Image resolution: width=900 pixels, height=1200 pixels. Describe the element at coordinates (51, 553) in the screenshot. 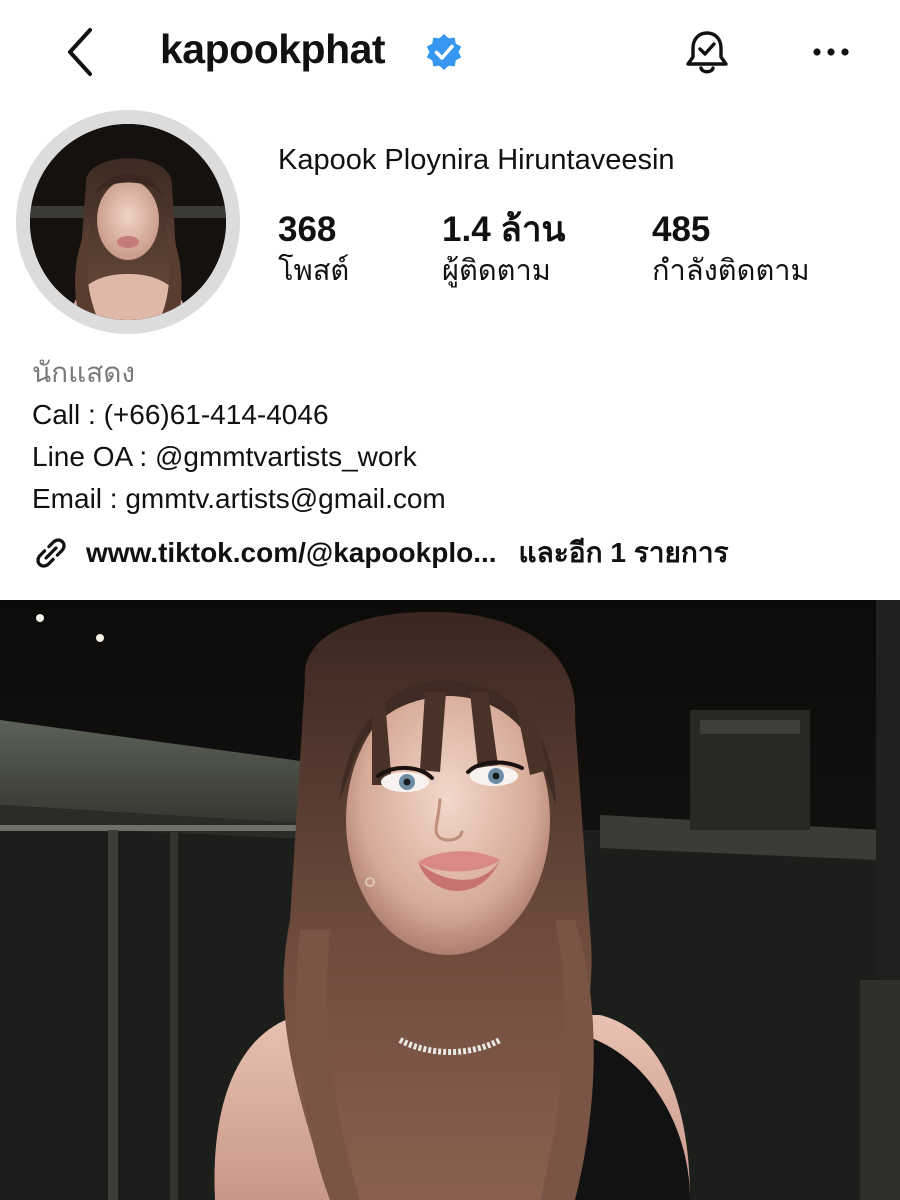

I see `link-icon` at that location.